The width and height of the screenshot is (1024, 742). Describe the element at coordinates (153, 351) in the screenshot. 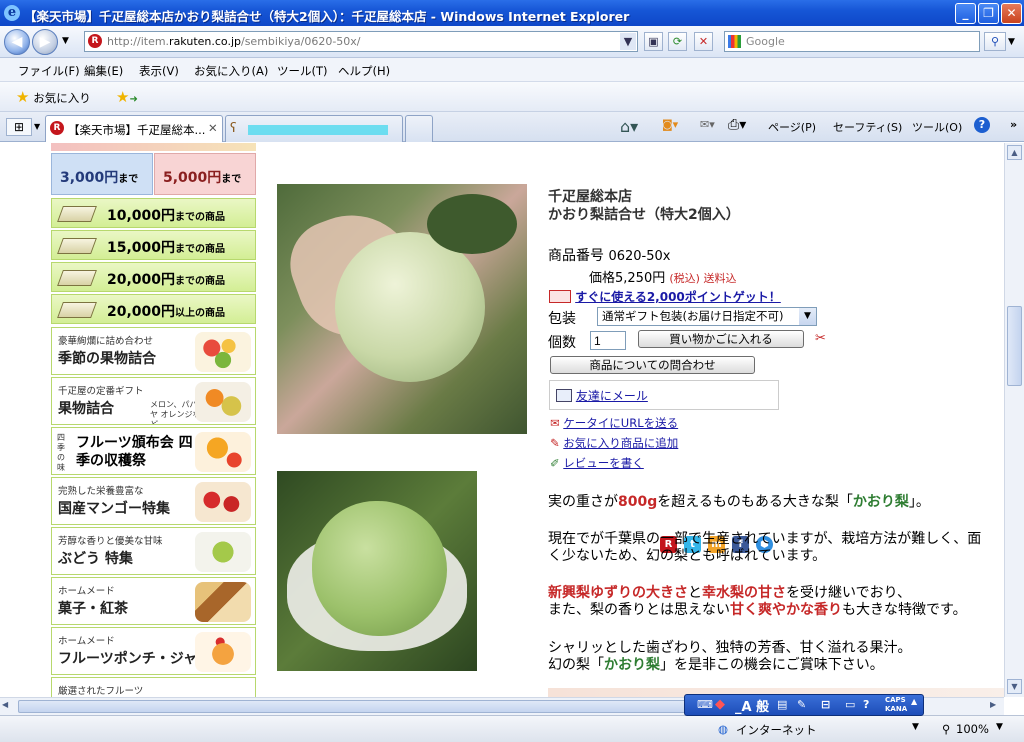

I see `banner-seasonal-fruit: 豪華絢爛に詰め合わせ 季節の果物詰合` at that location.